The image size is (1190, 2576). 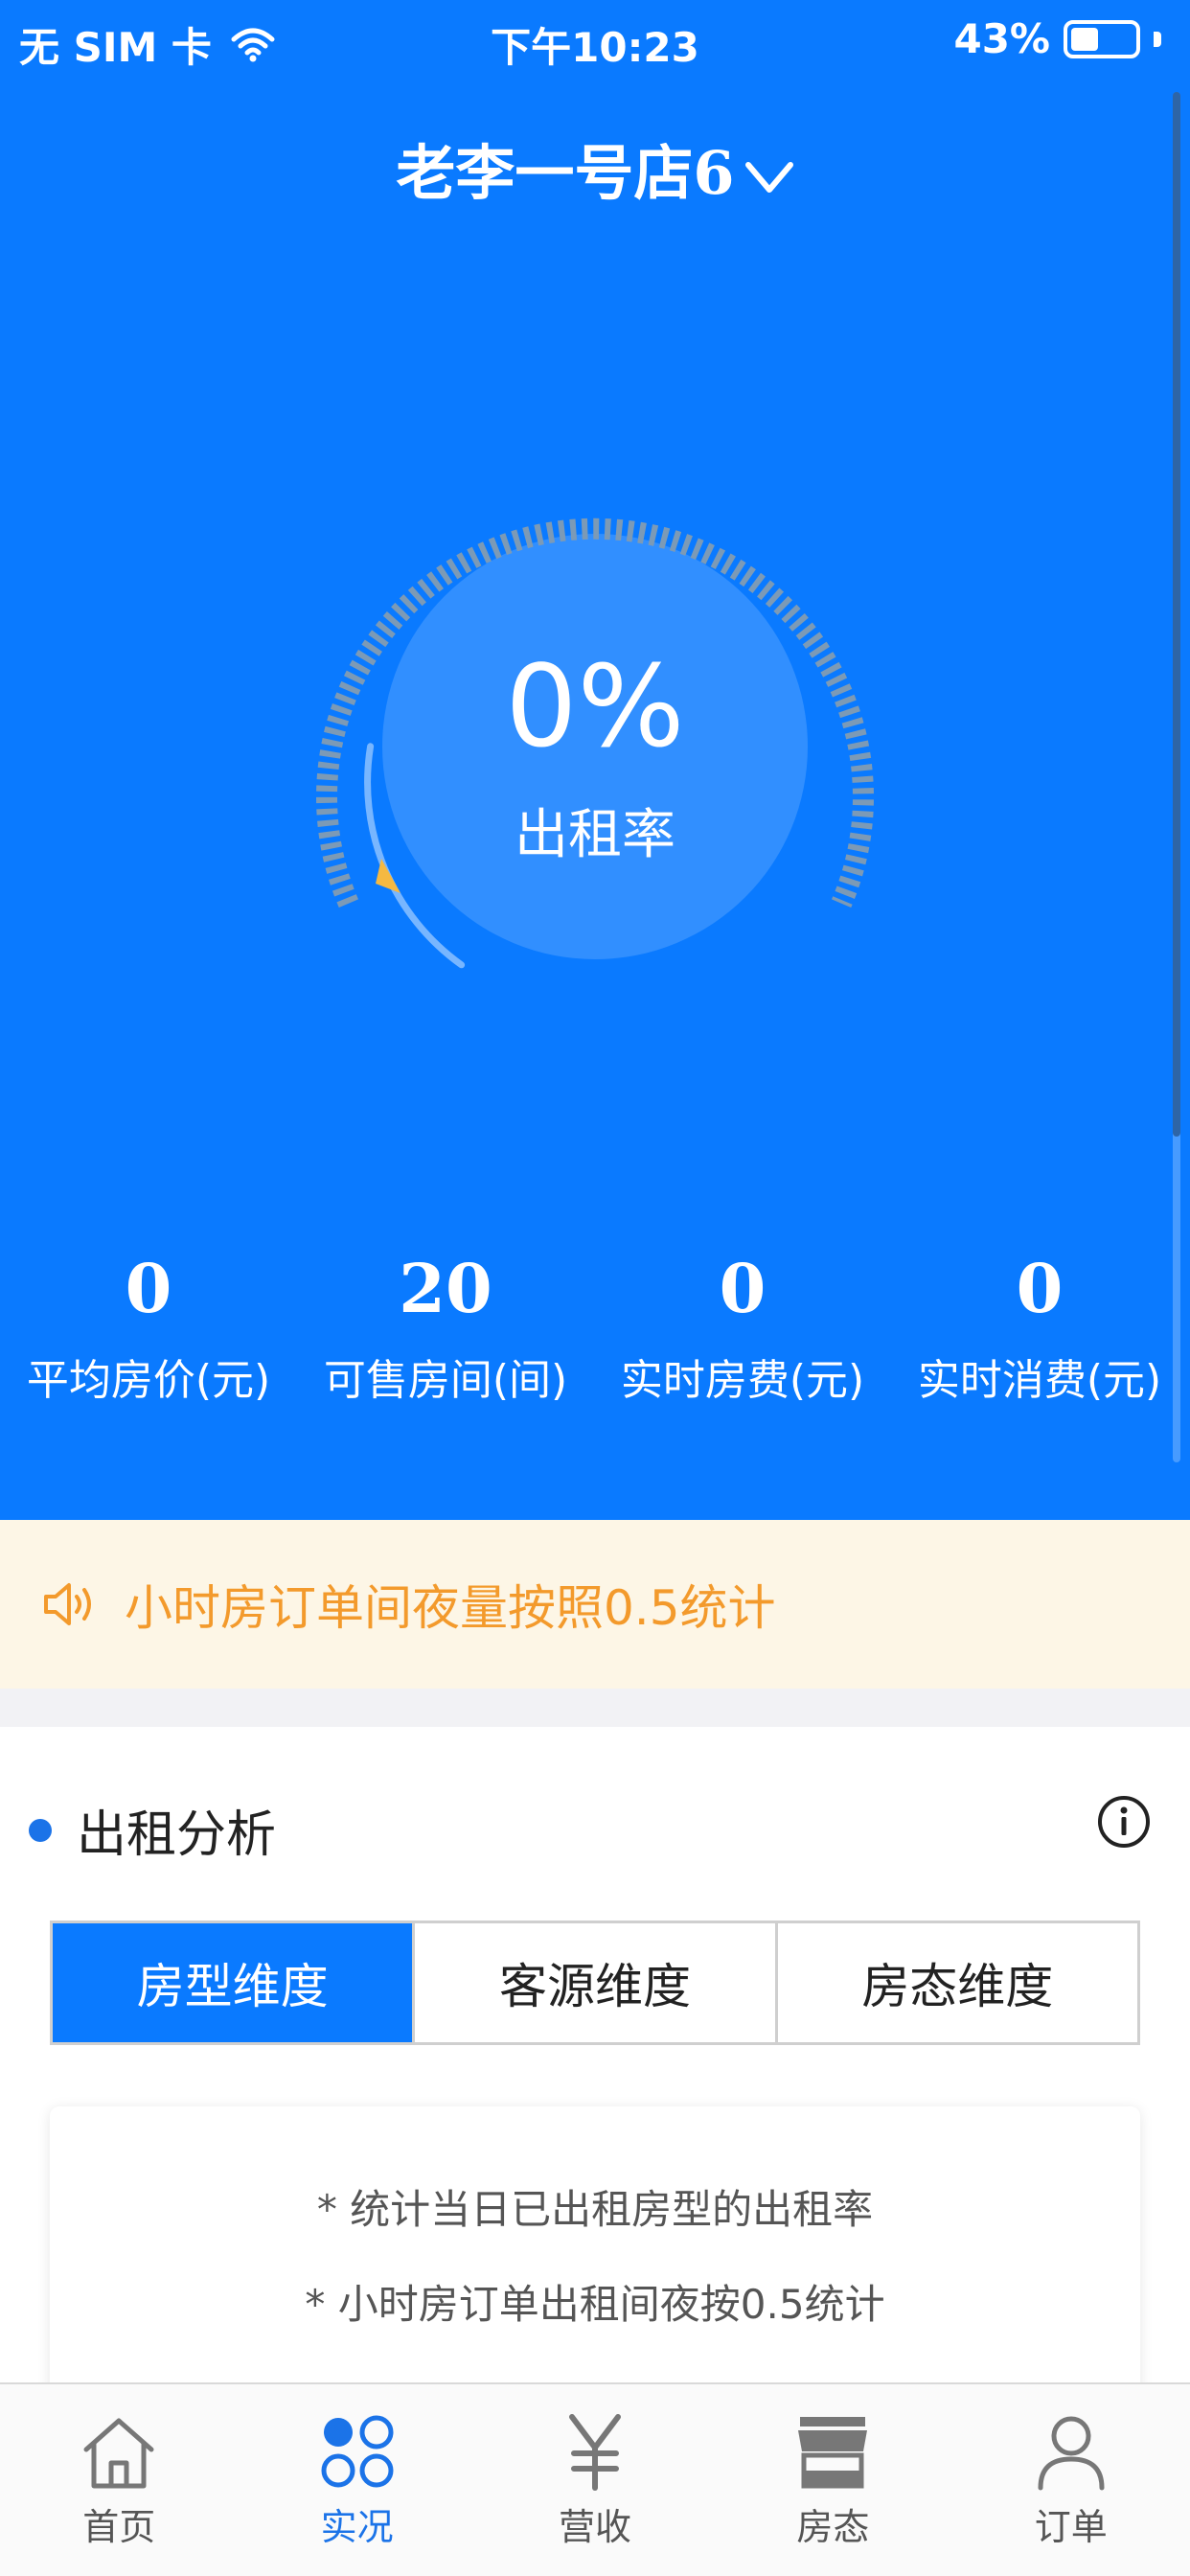 What do you see at coordinates (119, 2453) in the screenshot?
I see `home-icon` at bounding box center [119, 2453].